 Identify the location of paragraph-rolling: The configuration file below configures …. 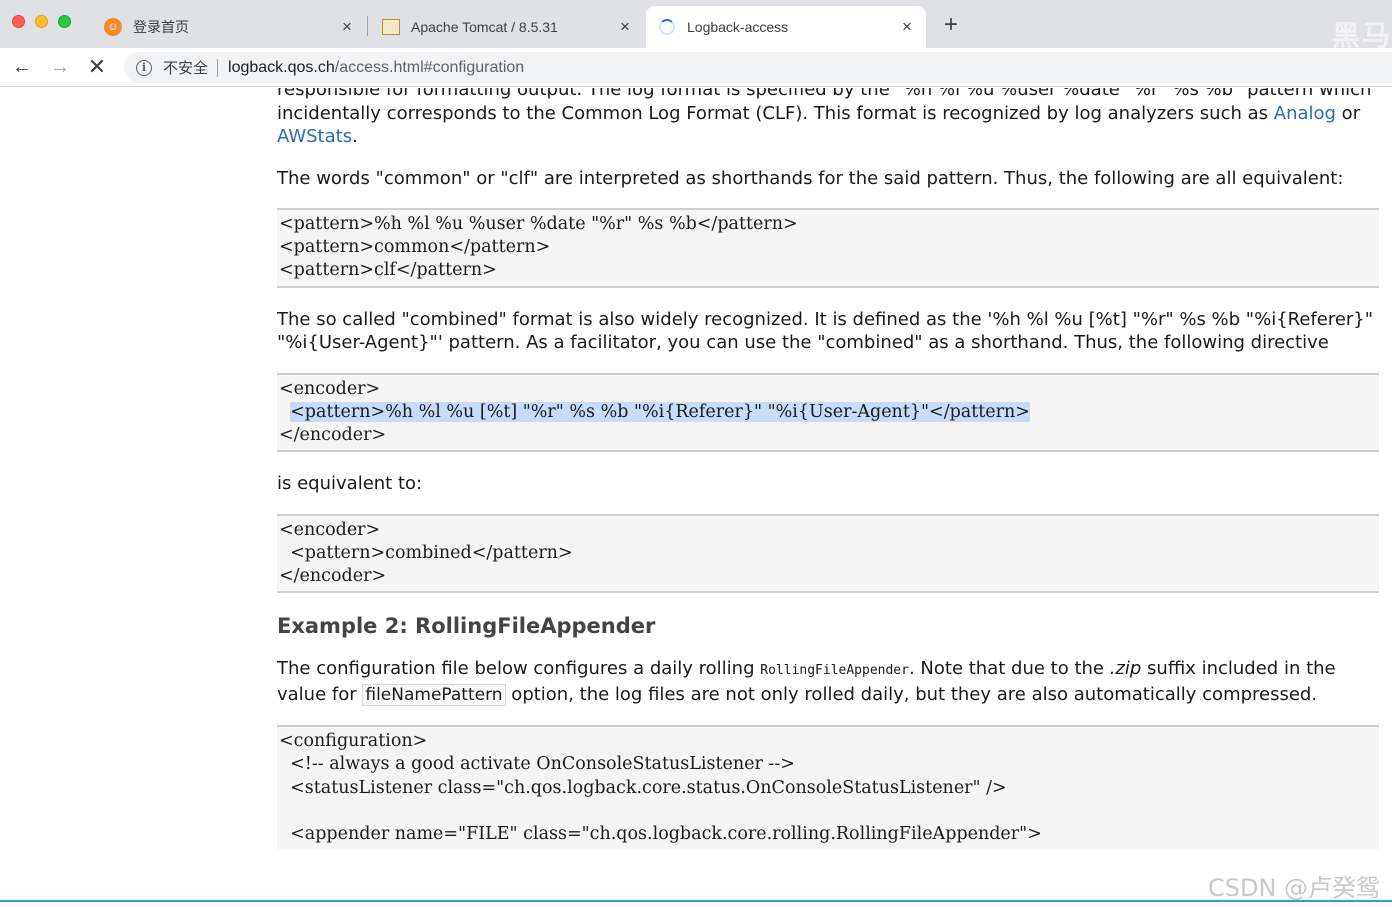
(828, 682).